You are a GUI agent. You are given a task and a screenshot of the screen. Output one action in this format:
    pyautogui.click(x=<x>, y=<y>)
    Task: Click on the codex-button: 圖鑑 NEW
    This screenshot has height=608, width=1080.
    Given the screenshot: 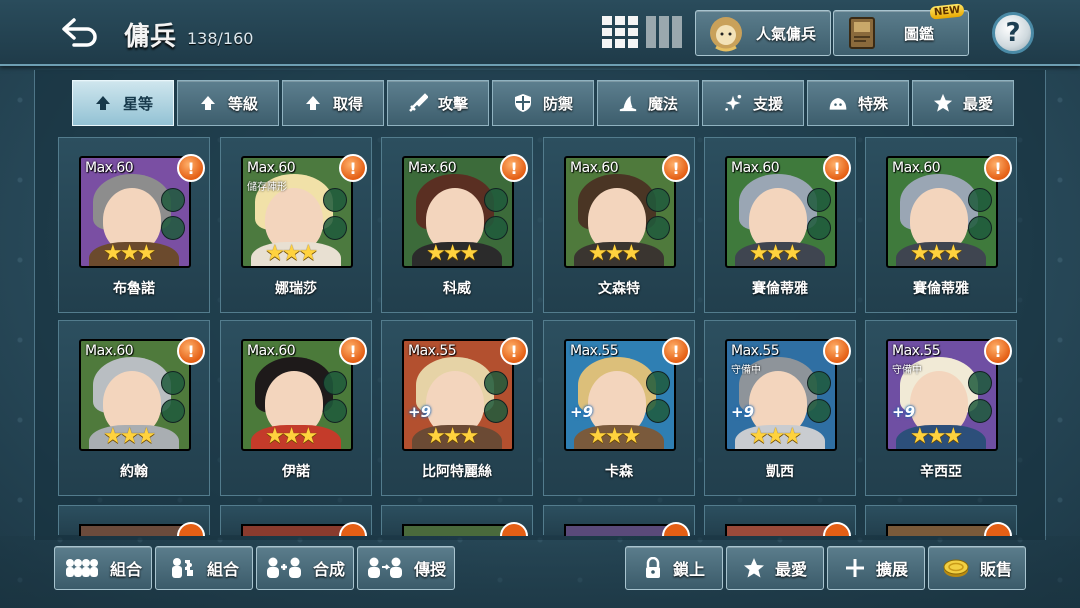 What is the action you would take?
    pyautogui.click(x=901, y=29)
    